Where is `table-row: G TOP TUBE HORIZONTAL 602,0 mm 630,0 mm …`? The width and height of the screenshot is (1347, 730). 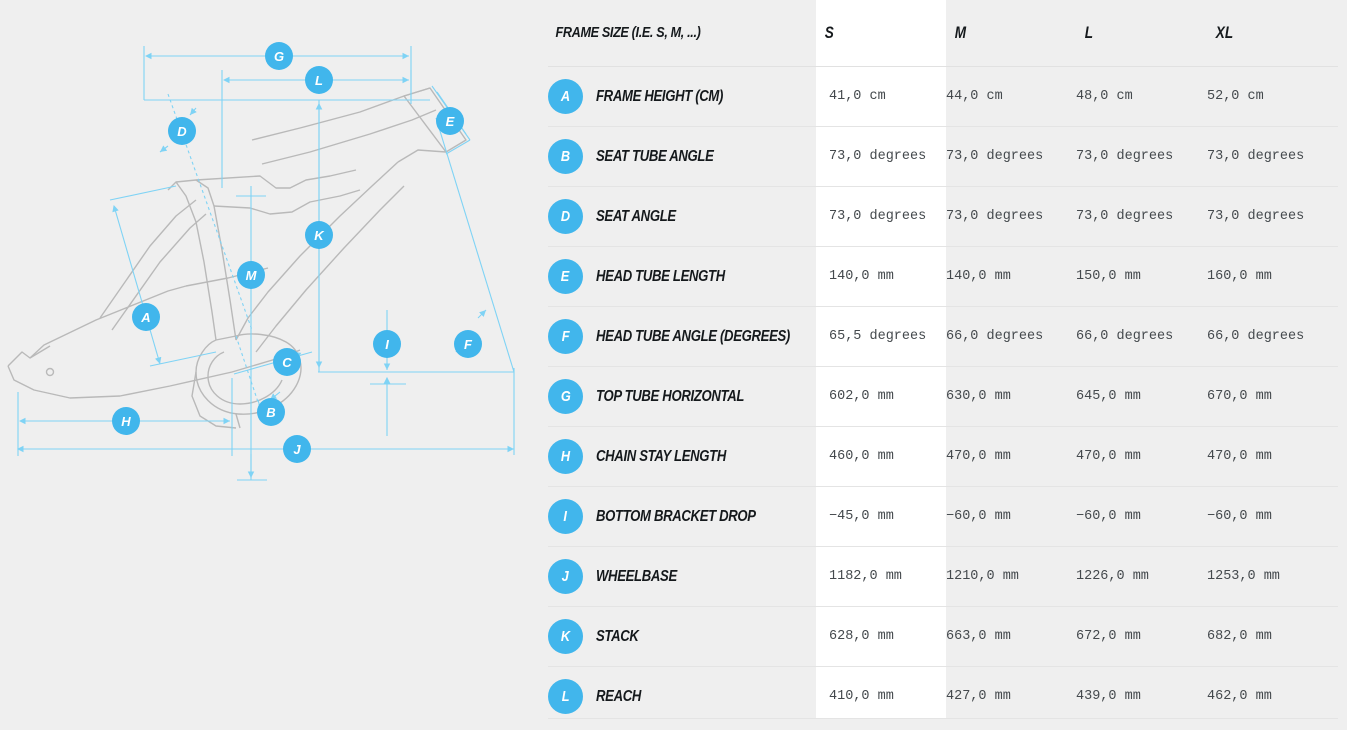
table-row: G TOP TUBE HORIZONTAL 602,0 mm 630,0 mm … is located at coordinates (943, 396).